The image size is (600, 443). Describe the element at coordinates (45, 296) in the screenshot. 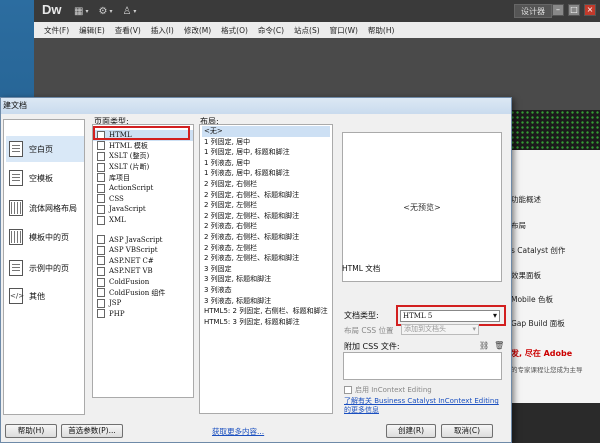

I see `category-other: </> 其他` at that location.